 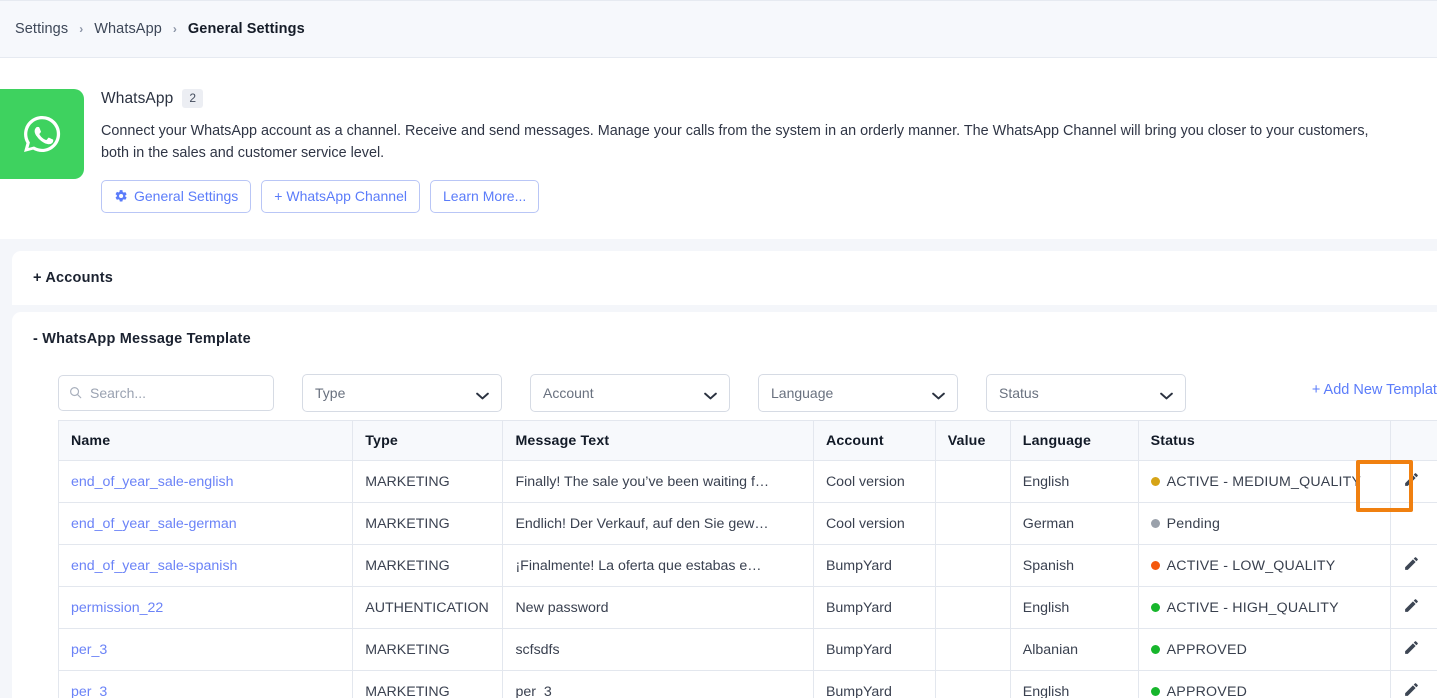 I want to click on cell-message-text: per_3, so click(x=658, y=684).